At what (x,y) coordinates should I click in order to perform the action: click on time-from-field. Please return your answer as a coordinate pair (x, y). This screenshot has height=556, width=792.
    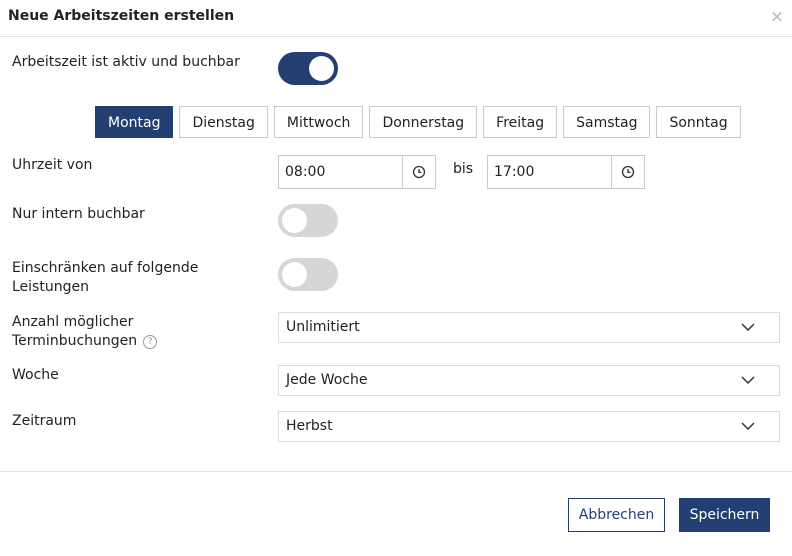
    Looking at the image, I should click on (357, 172).